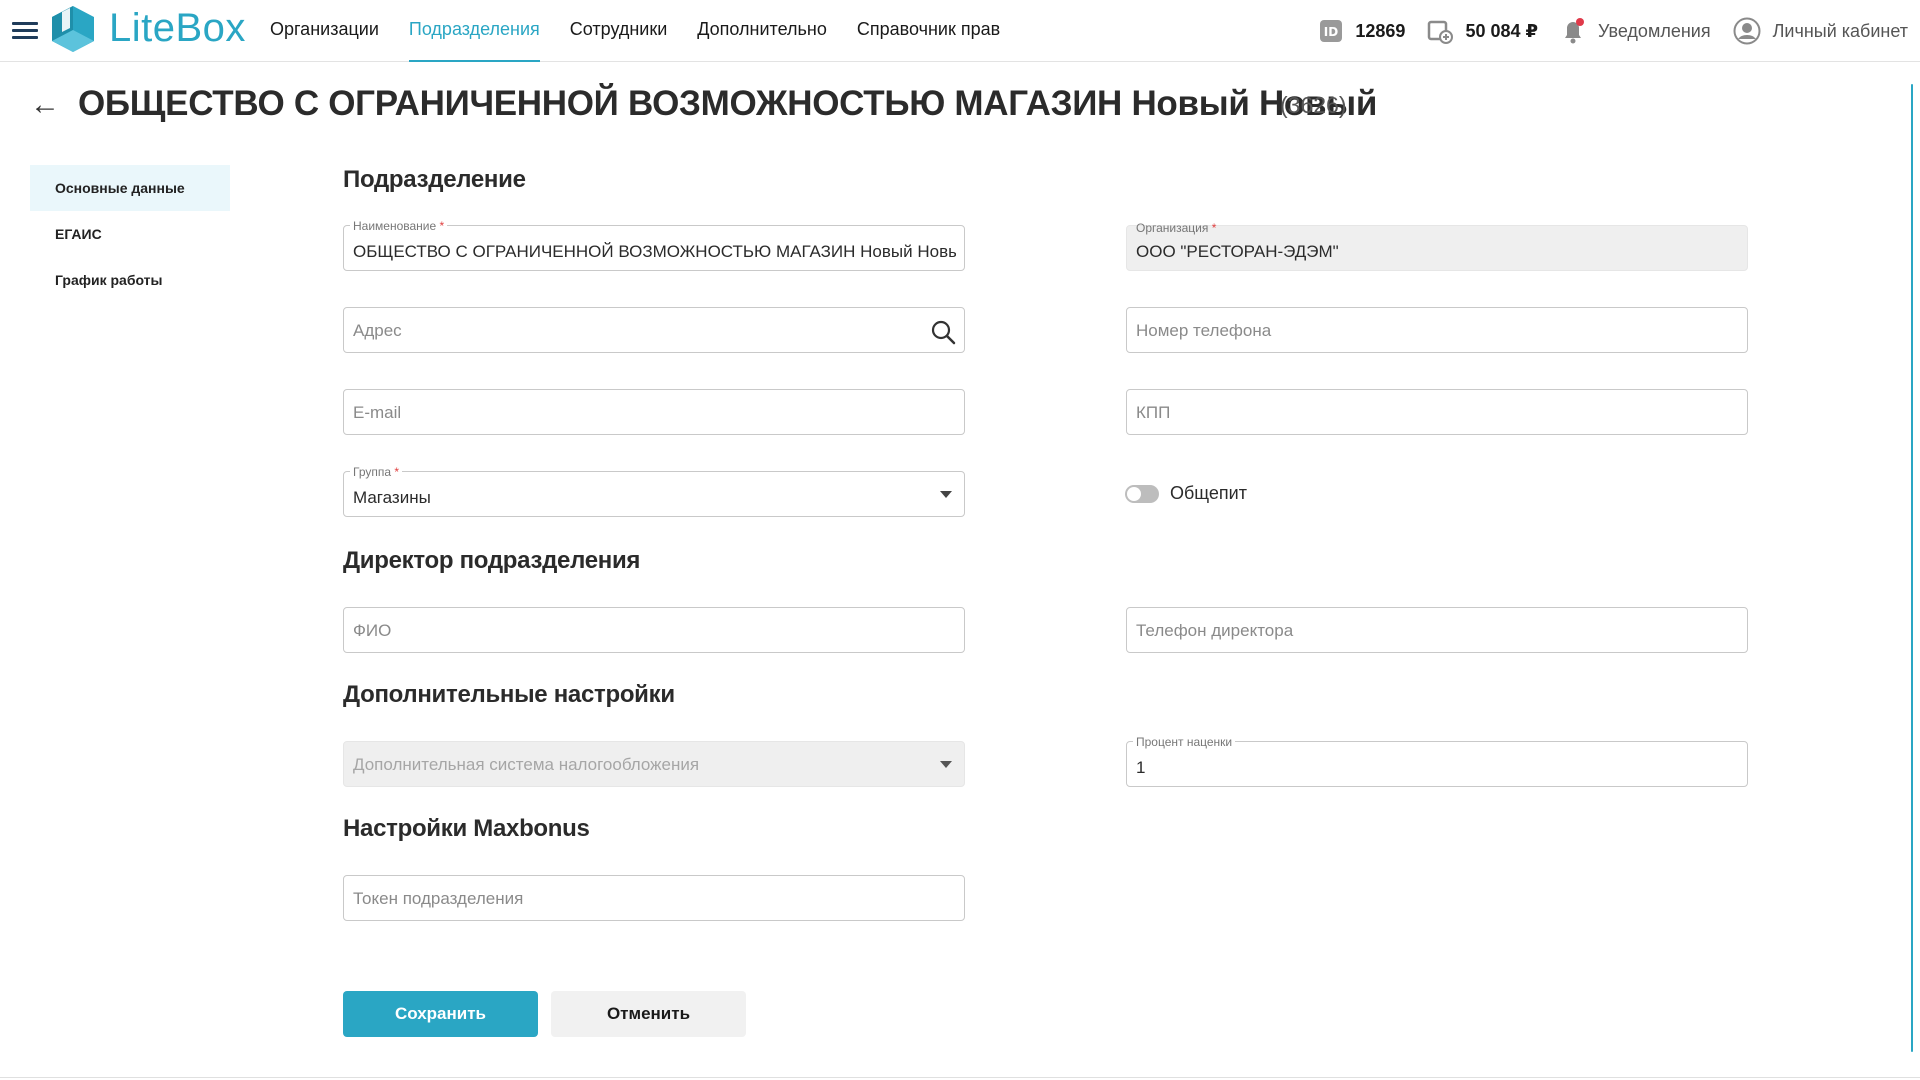  What do you see at coordinates (1215, 630) in the screenshot?
I see `director-phone-placeholder: Телефон директора` at bounding box center [1215, 630].